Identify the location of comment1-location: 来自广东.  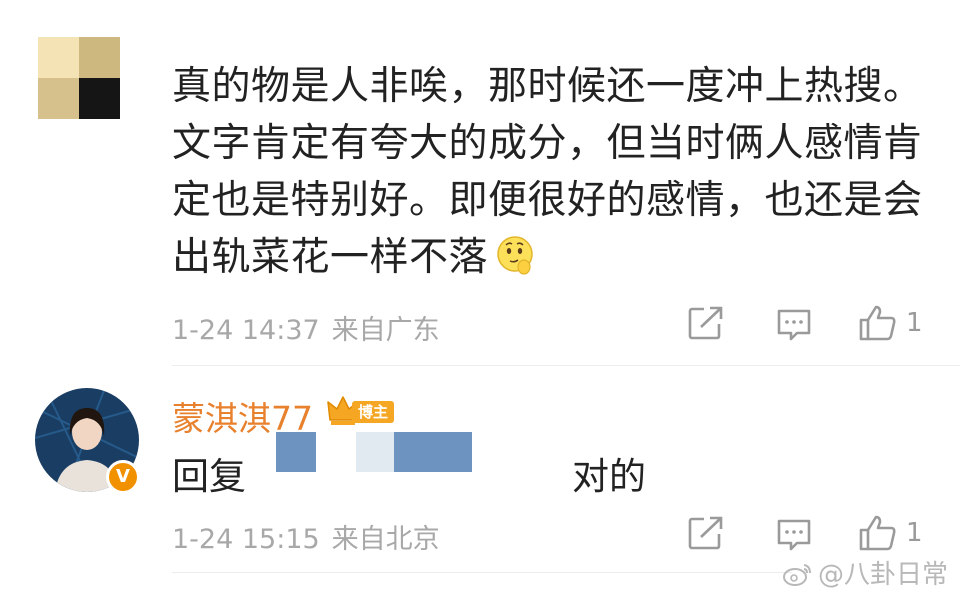
(385, 330).